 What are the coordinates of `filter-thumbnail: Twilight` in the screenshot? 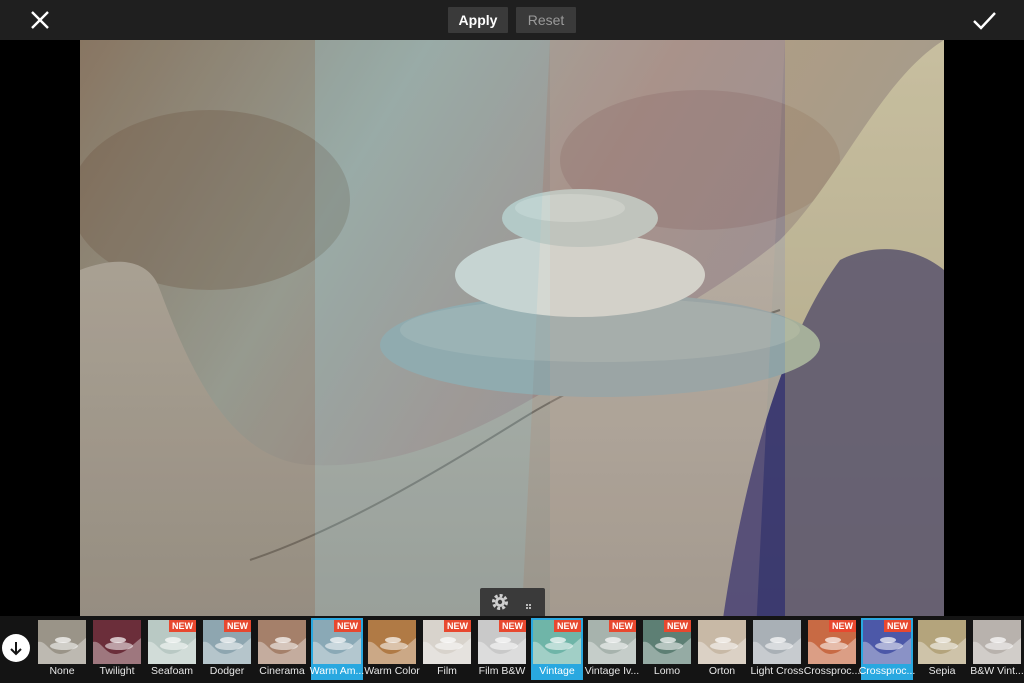 It's located at (117, 649).